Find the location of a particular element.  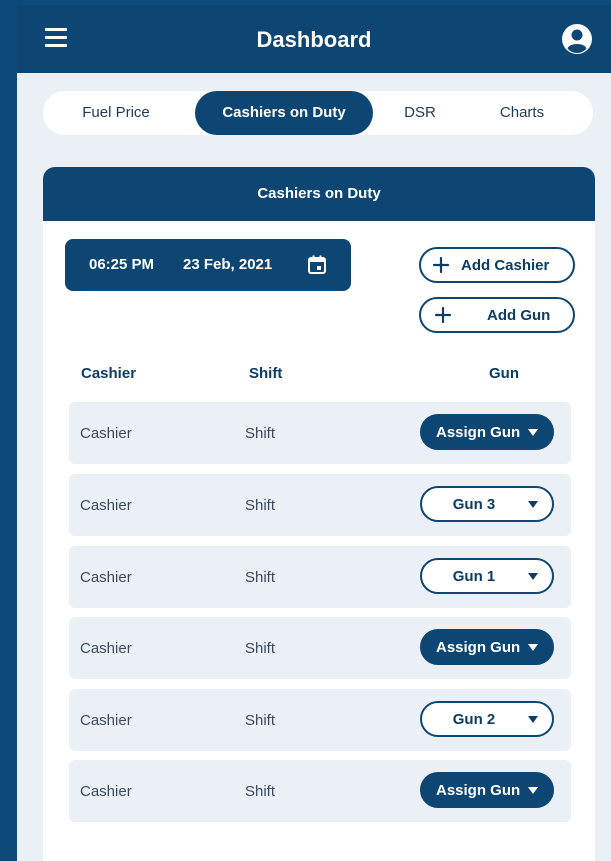

add-gun-button: Add Gun is located at coordinates (497, 315).